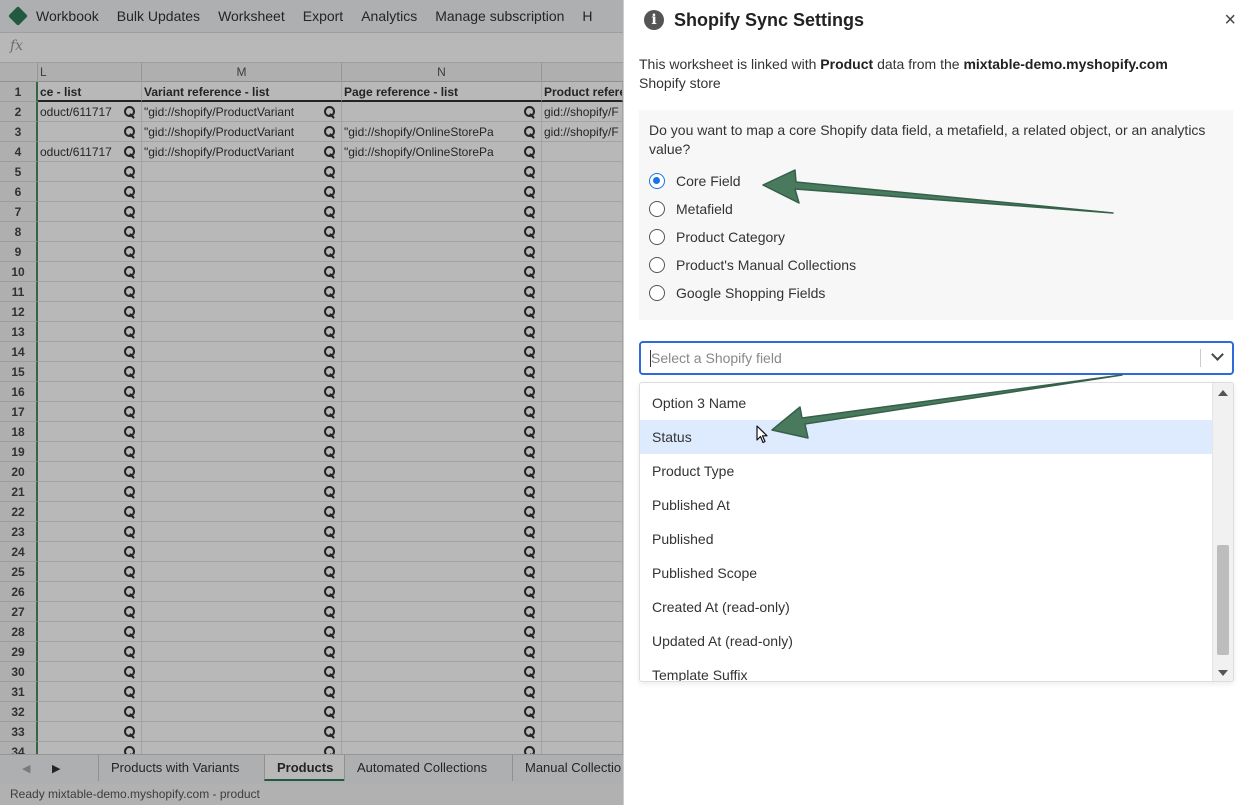 The height and width of the screenshot is (805, 1245). Describe the element at coordinates (1223, 393) in the screenshot. I see `scroll-up-icon` at that location.